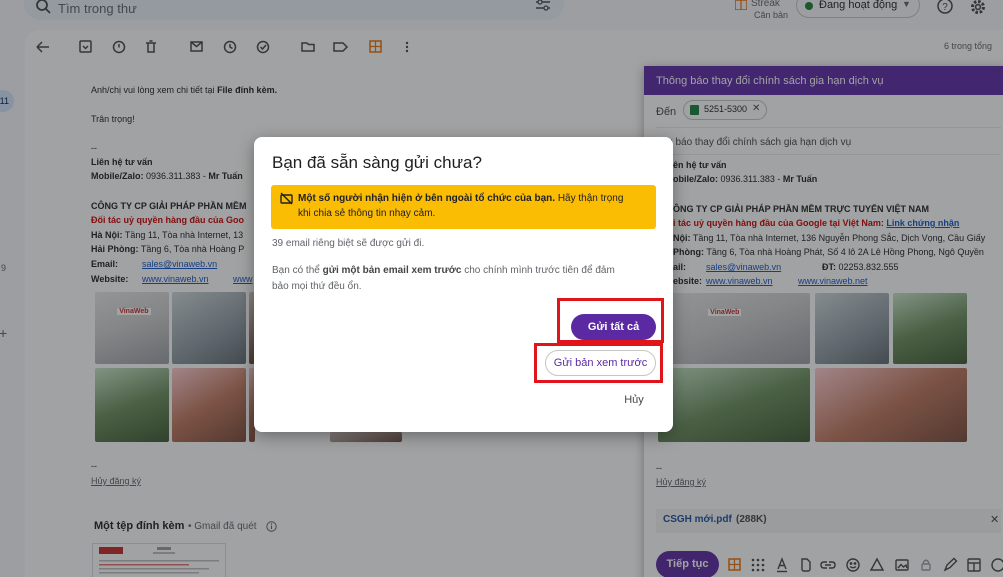  Describe the element at coordinates (367, 213) in the screenshot. I see `warning-line-2: khi chia sẻ thông tin nhạy cảm.` at that location.